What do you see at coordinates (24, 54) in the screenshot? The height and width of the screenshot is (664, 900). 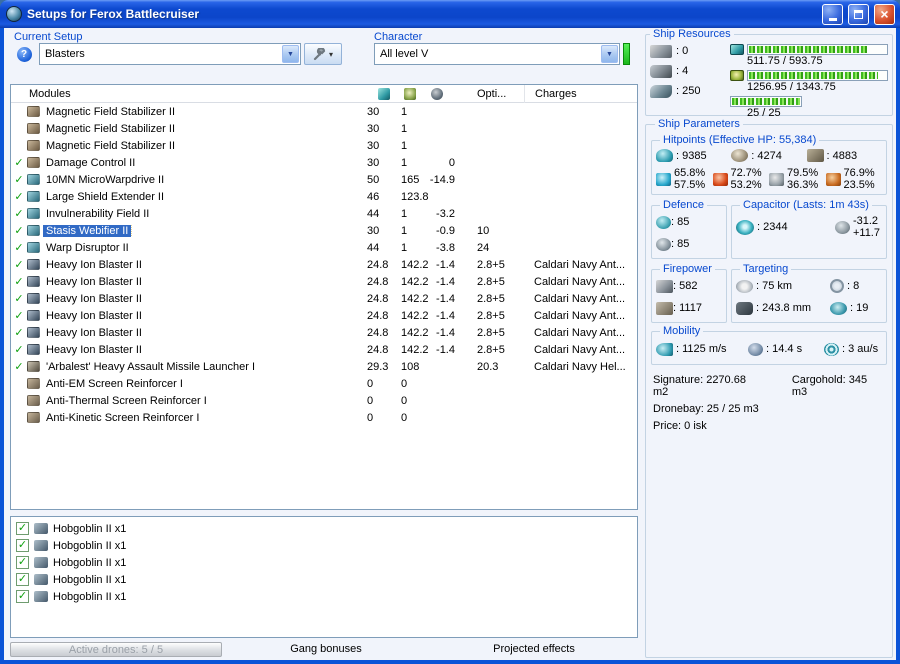 I see `help-button: ?` at bounding box center [24, 54].